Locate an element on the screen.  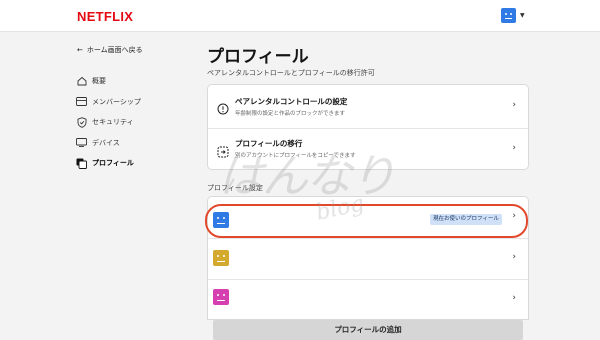
netflix-logo: NETFLIX is located at coordinates (105, 16).